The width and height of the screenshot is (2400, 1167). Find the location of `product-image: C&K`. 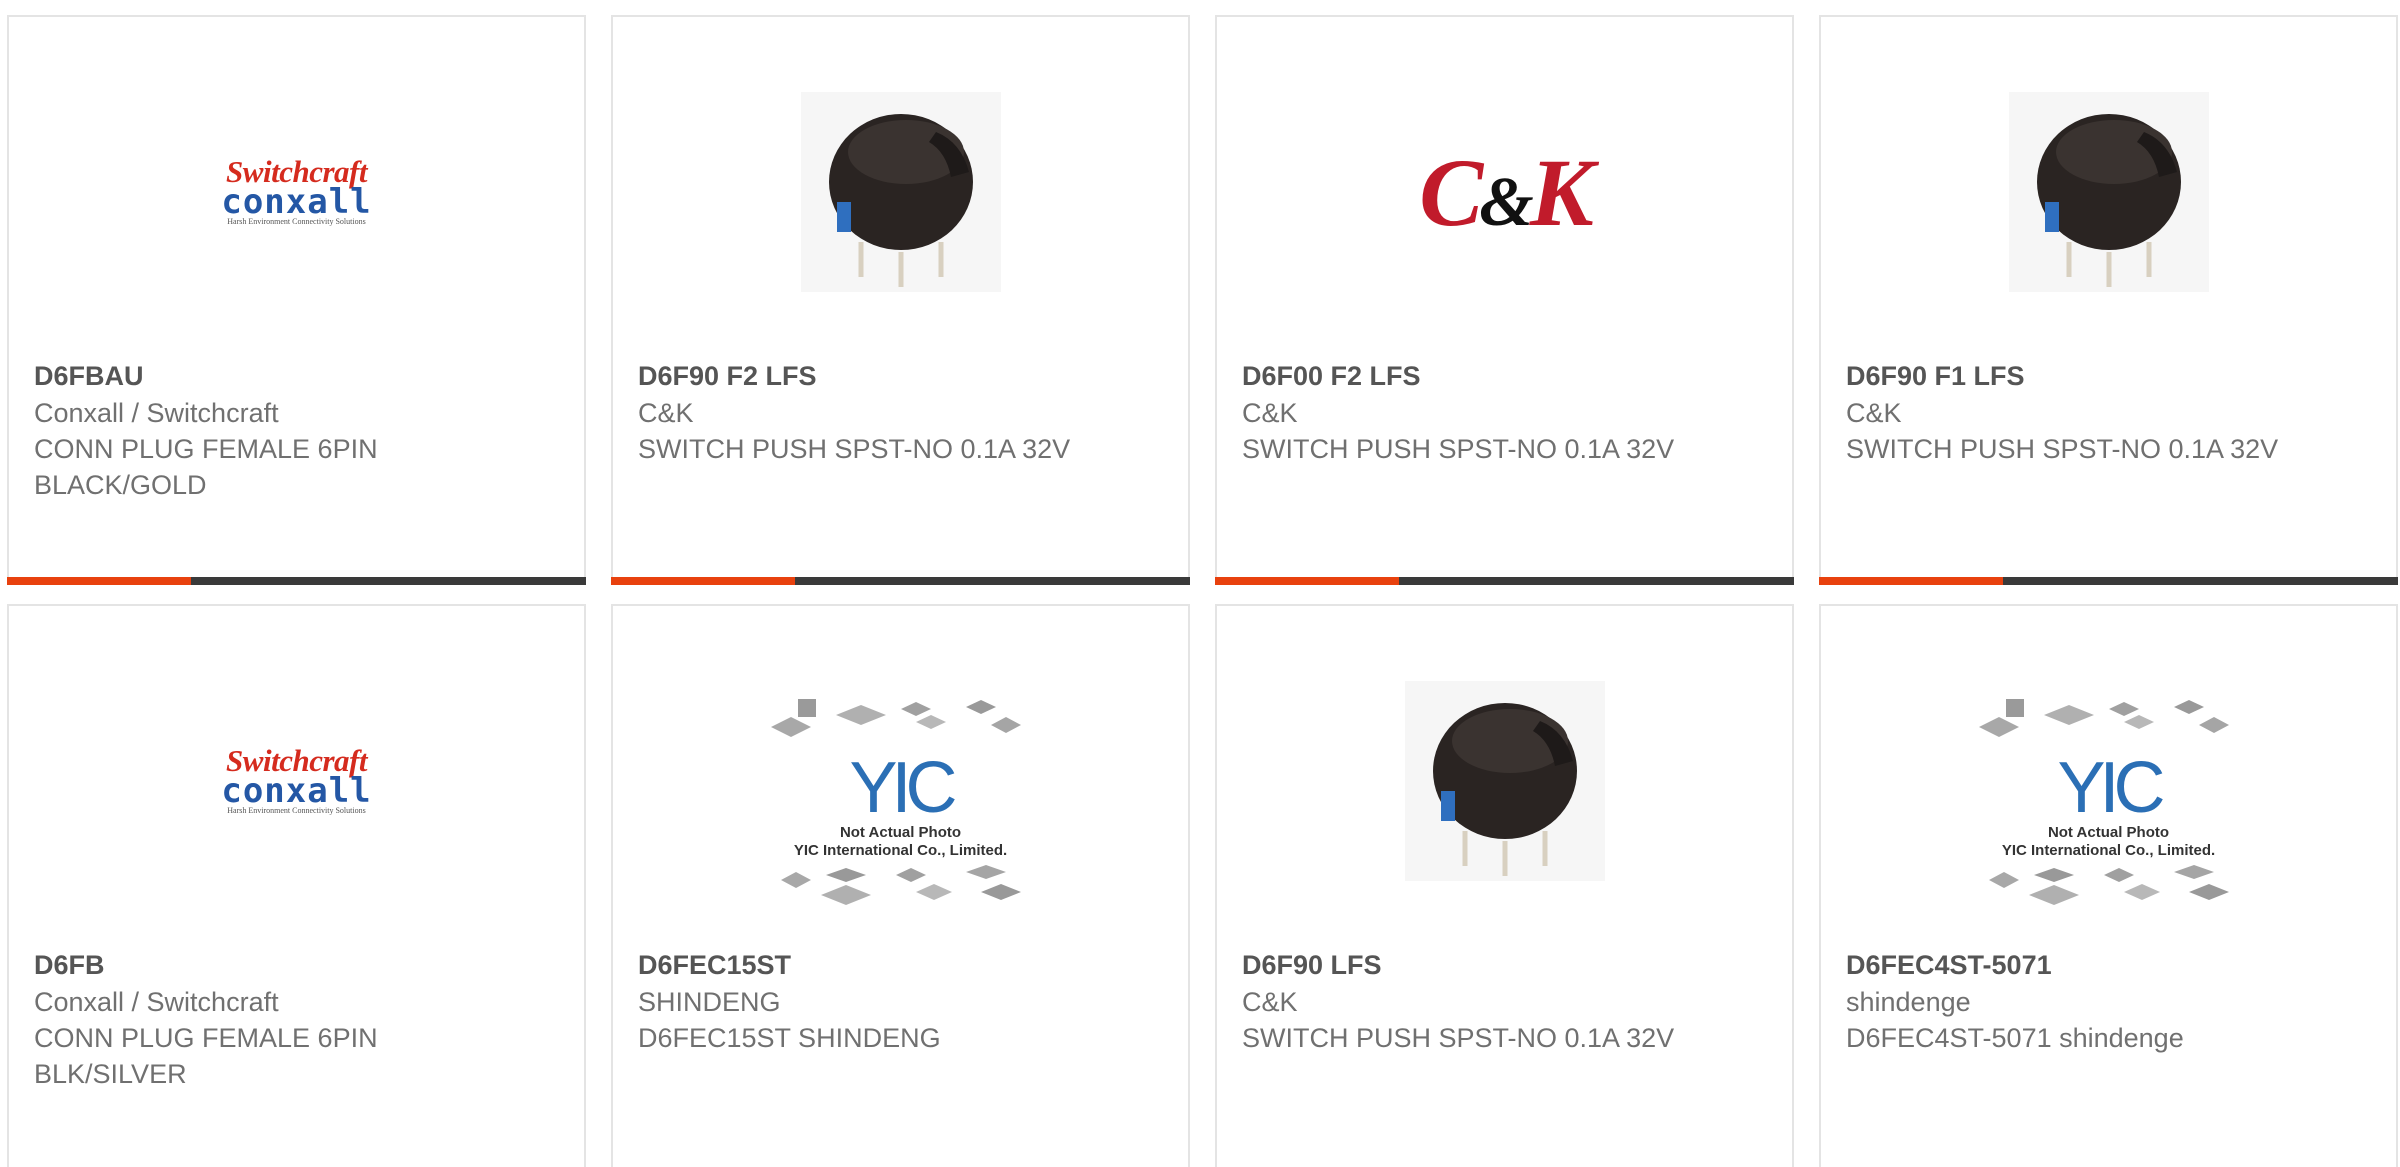

product-image: C&K is located at coordinates (1505, 192).